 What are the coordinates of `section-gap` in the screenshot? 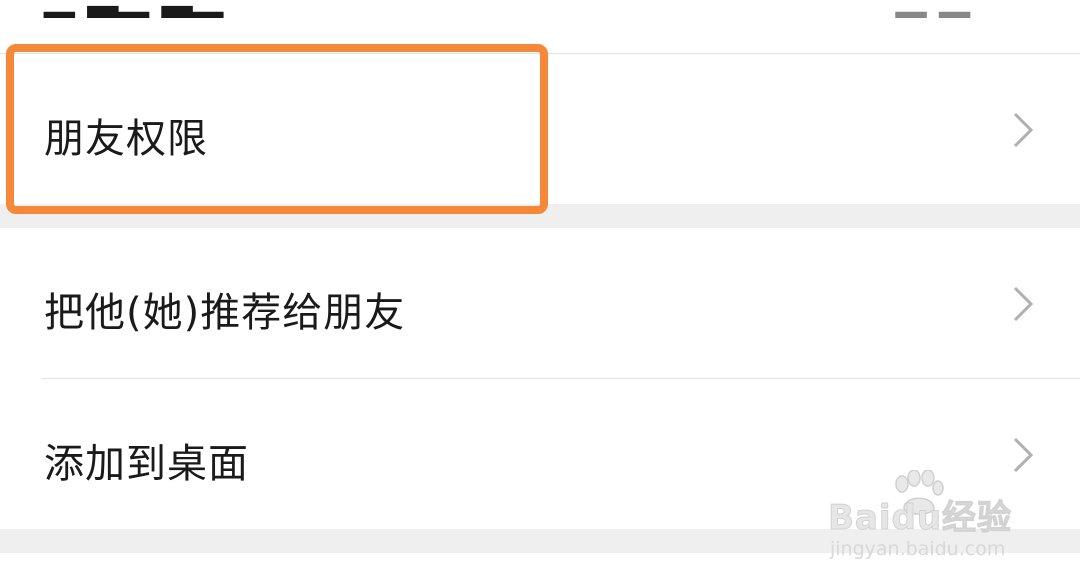 It's located at (540, 216).